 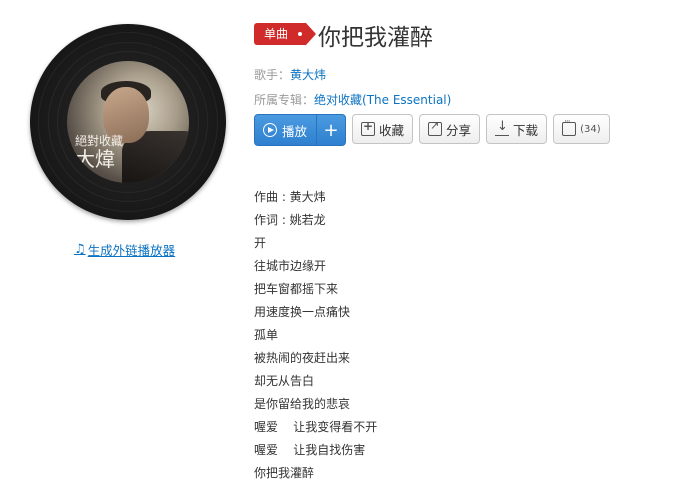 I want to click on favorite-button: 收藏, so click(x=383, y=129).